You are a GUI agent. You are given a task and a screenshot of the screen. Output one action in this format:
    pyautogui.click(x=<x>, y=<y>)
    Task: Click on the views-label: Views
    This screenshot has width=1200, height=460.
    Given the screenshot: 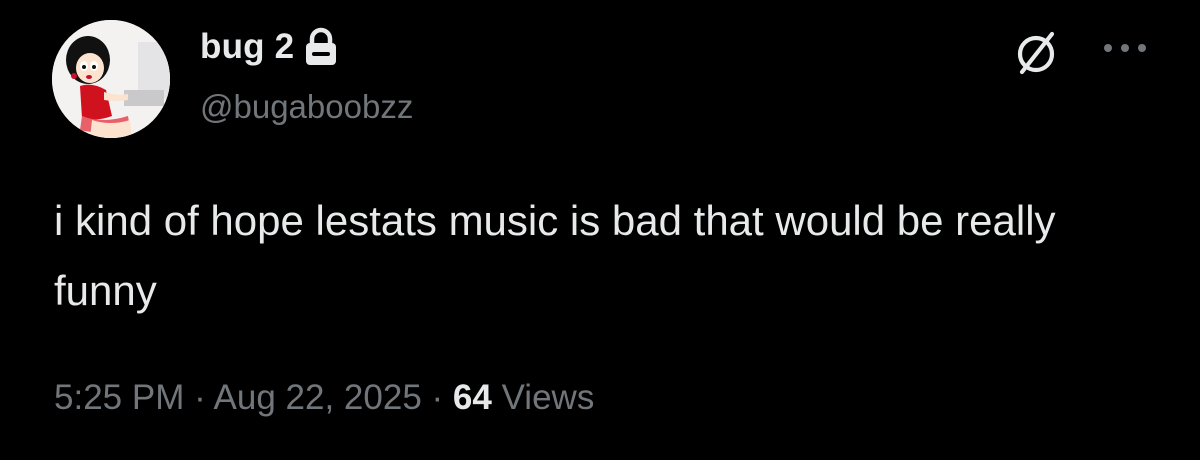 What is the action you would take?
    pyautogui.click(x=548, y=397)
    